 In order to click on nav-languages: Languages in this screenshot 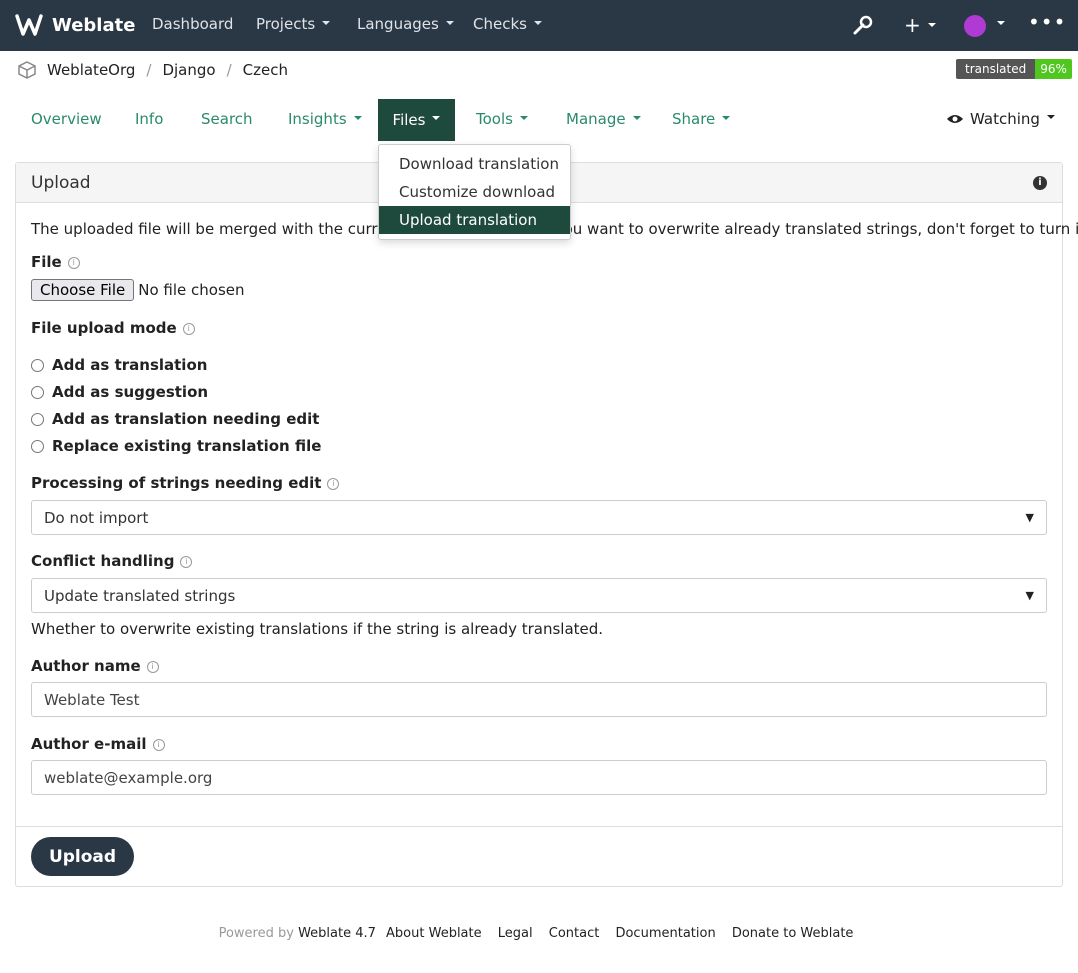, I will do `click(405, 24)`.